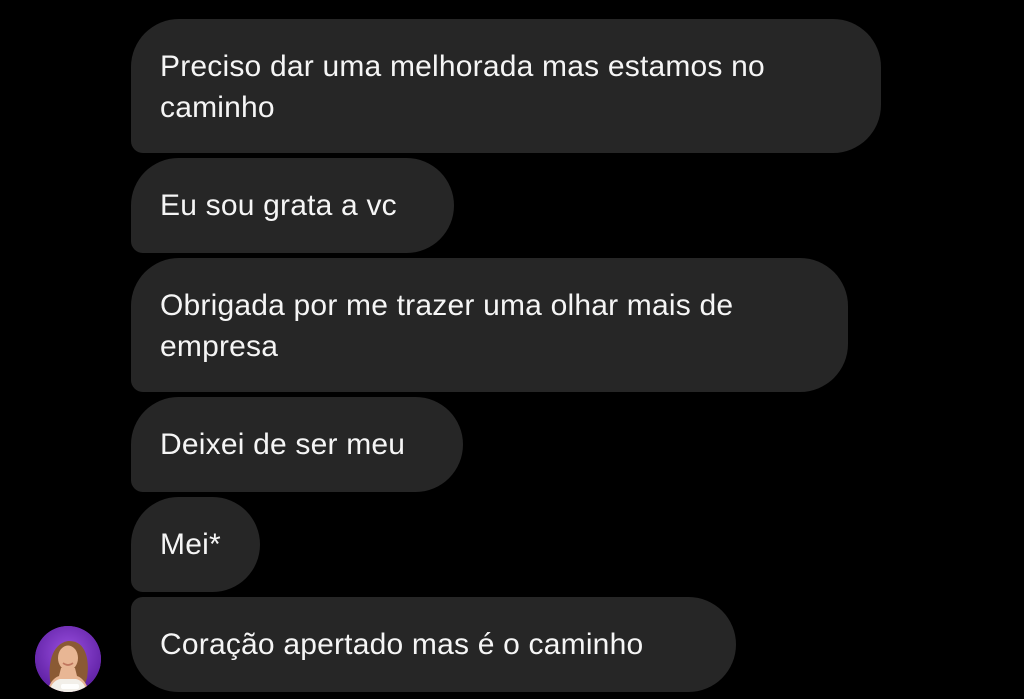 The image size is (1024, 699). I want to click on message-text: Preciso dar uma melhorada mas estamos no, so click(462, 66).